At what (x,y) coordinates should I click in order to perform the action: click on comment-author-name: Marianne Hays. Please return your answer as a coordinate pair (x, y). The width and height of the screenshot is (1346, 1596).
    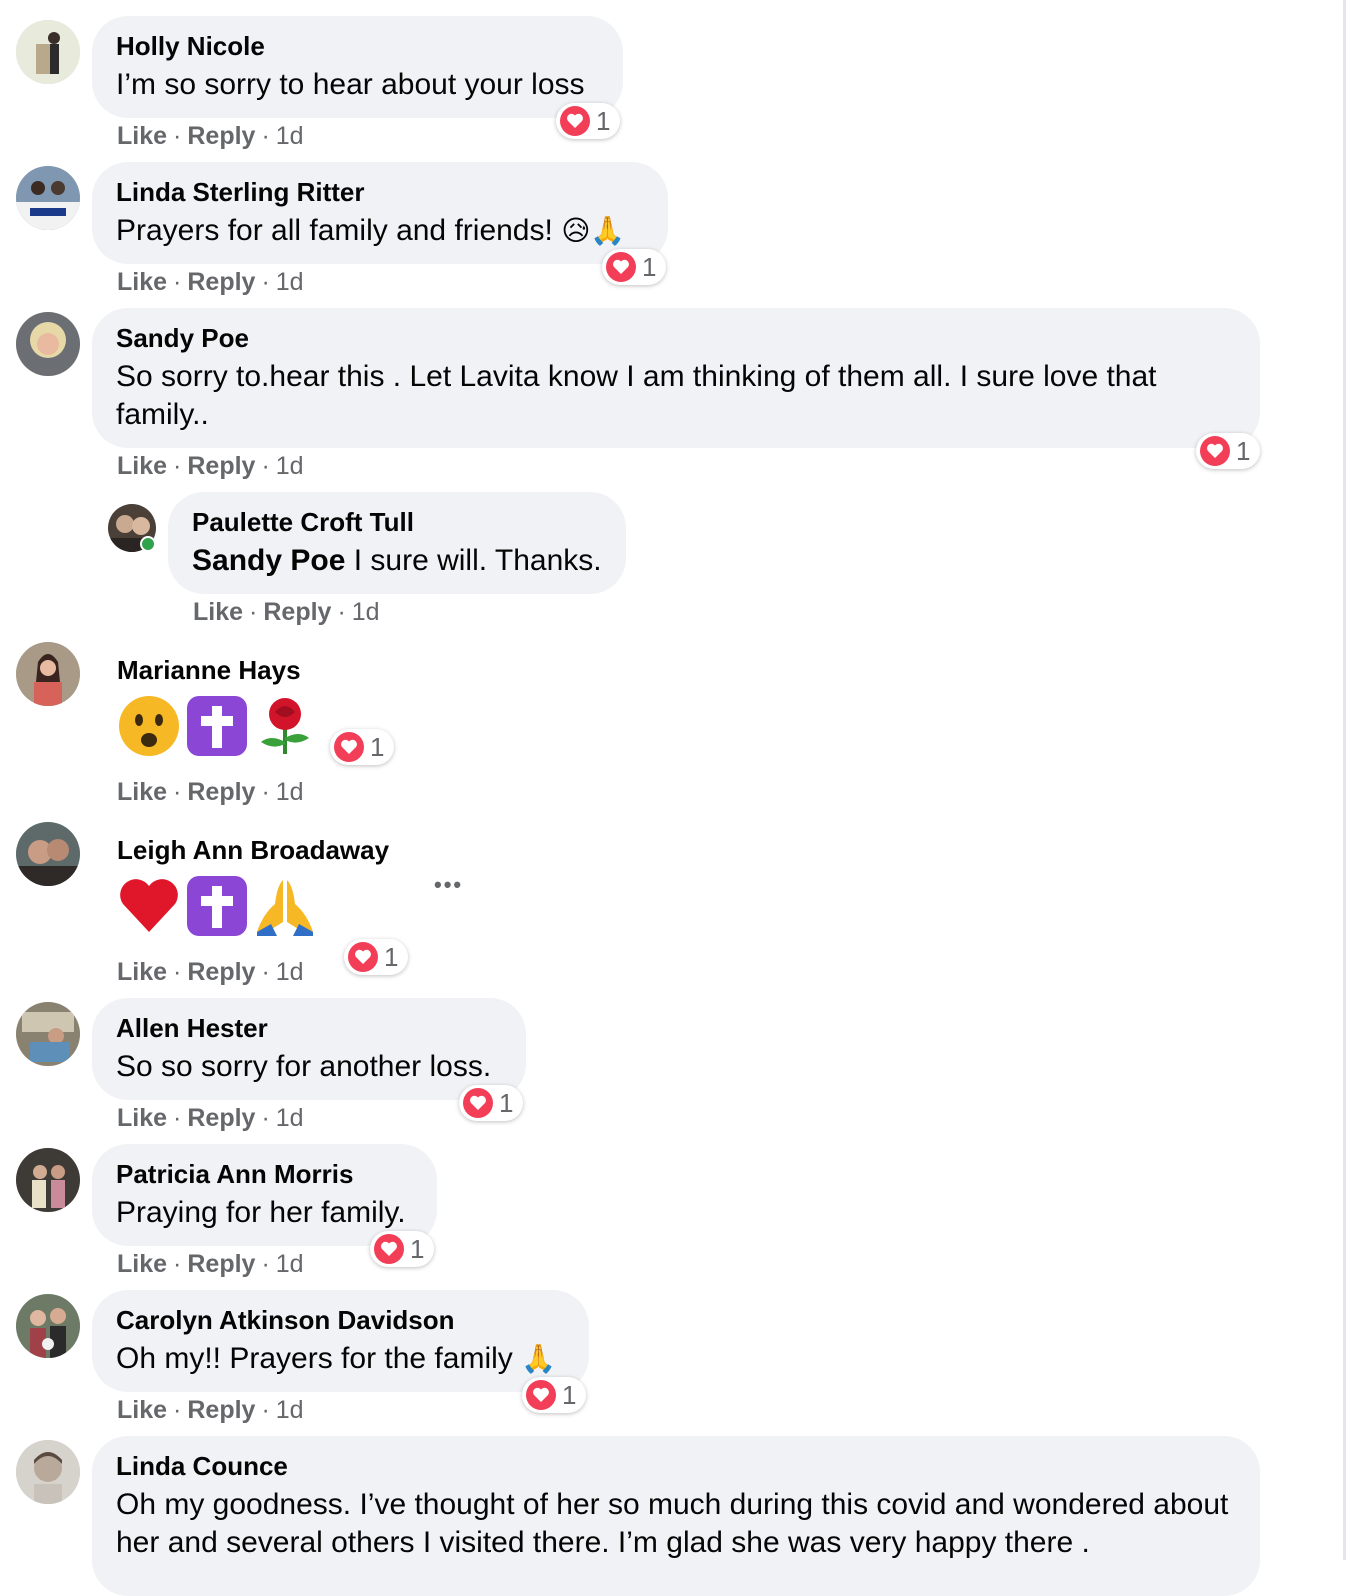
    Looking at the image, I should click on (209, 670).